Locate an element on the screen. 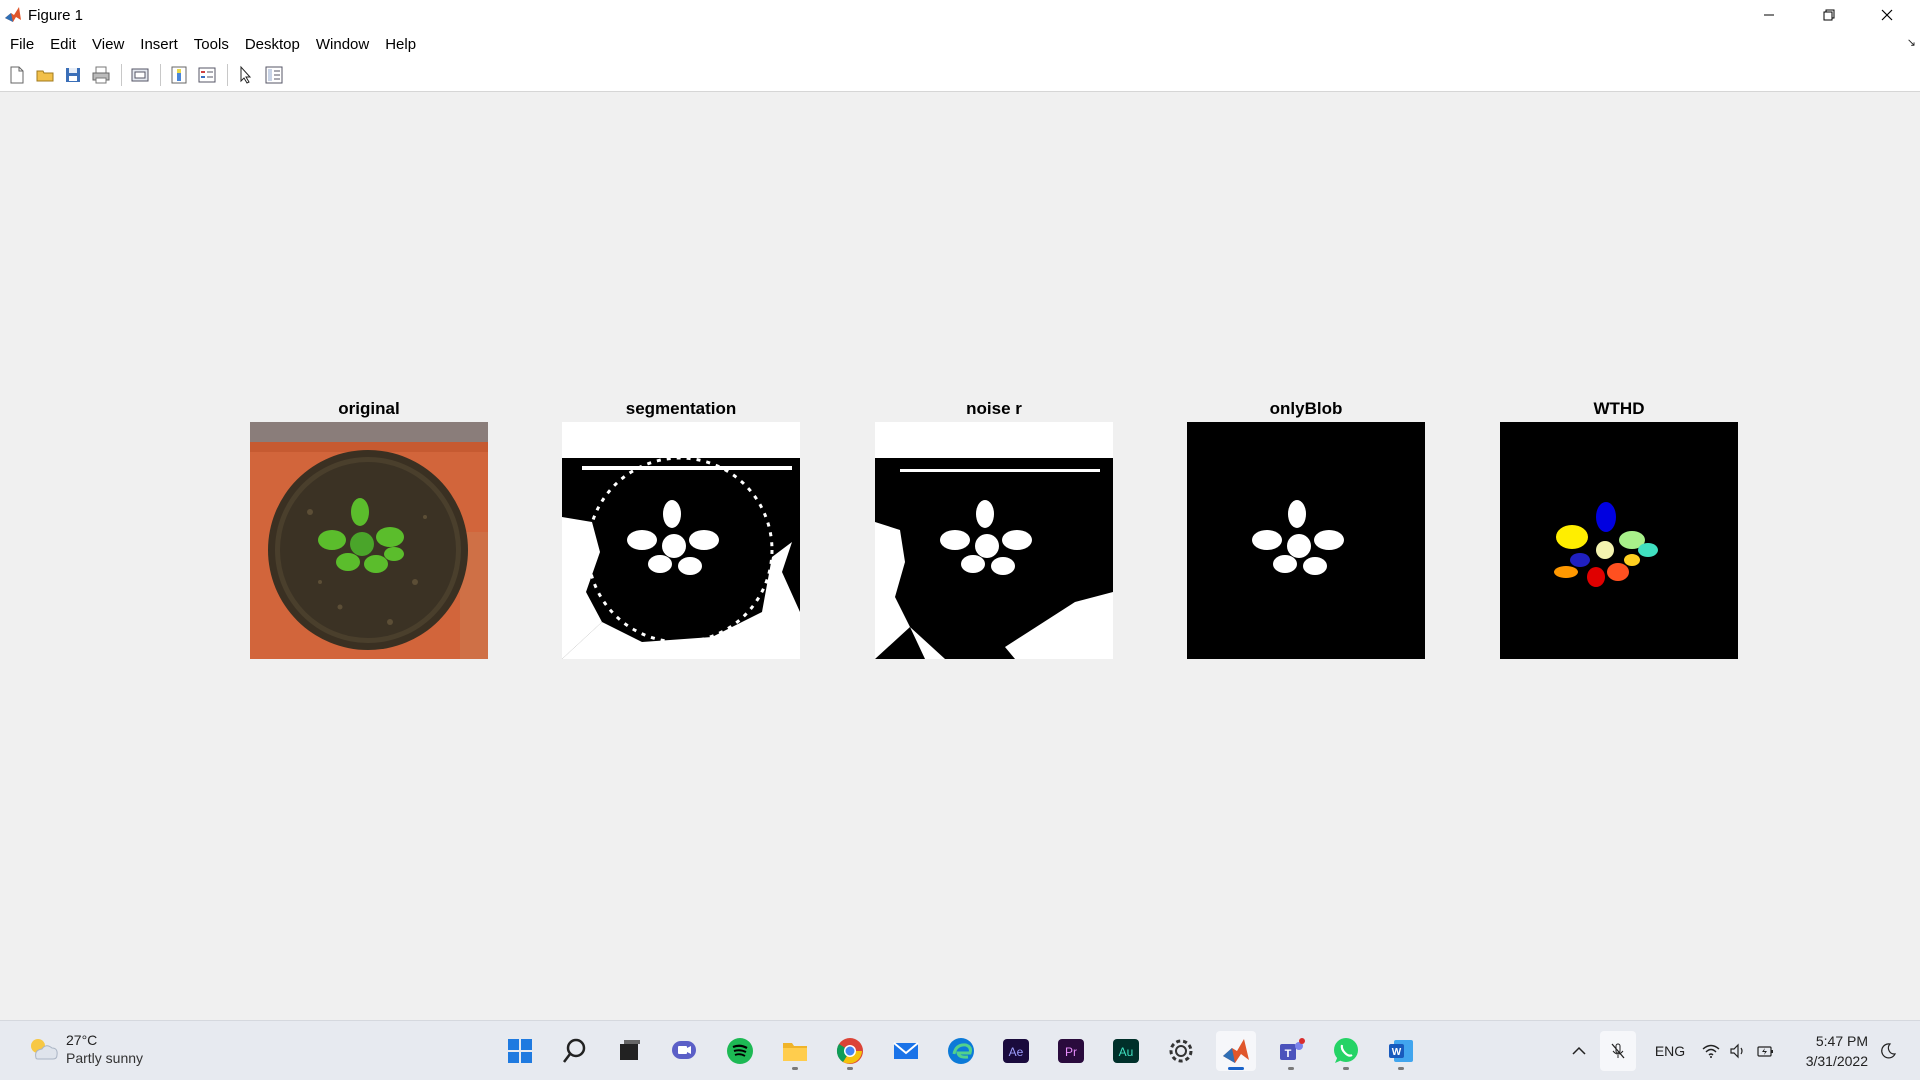 The height and width of the screenshot is (1080, 1920). insert-legend-icon is located at coordinates (207, 74).